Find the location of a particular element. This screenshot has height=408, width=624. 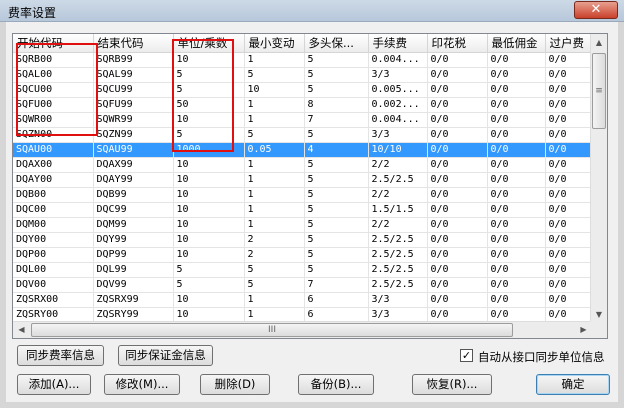

column-header: 单位/乘数 is located at coordinates (209, 43).